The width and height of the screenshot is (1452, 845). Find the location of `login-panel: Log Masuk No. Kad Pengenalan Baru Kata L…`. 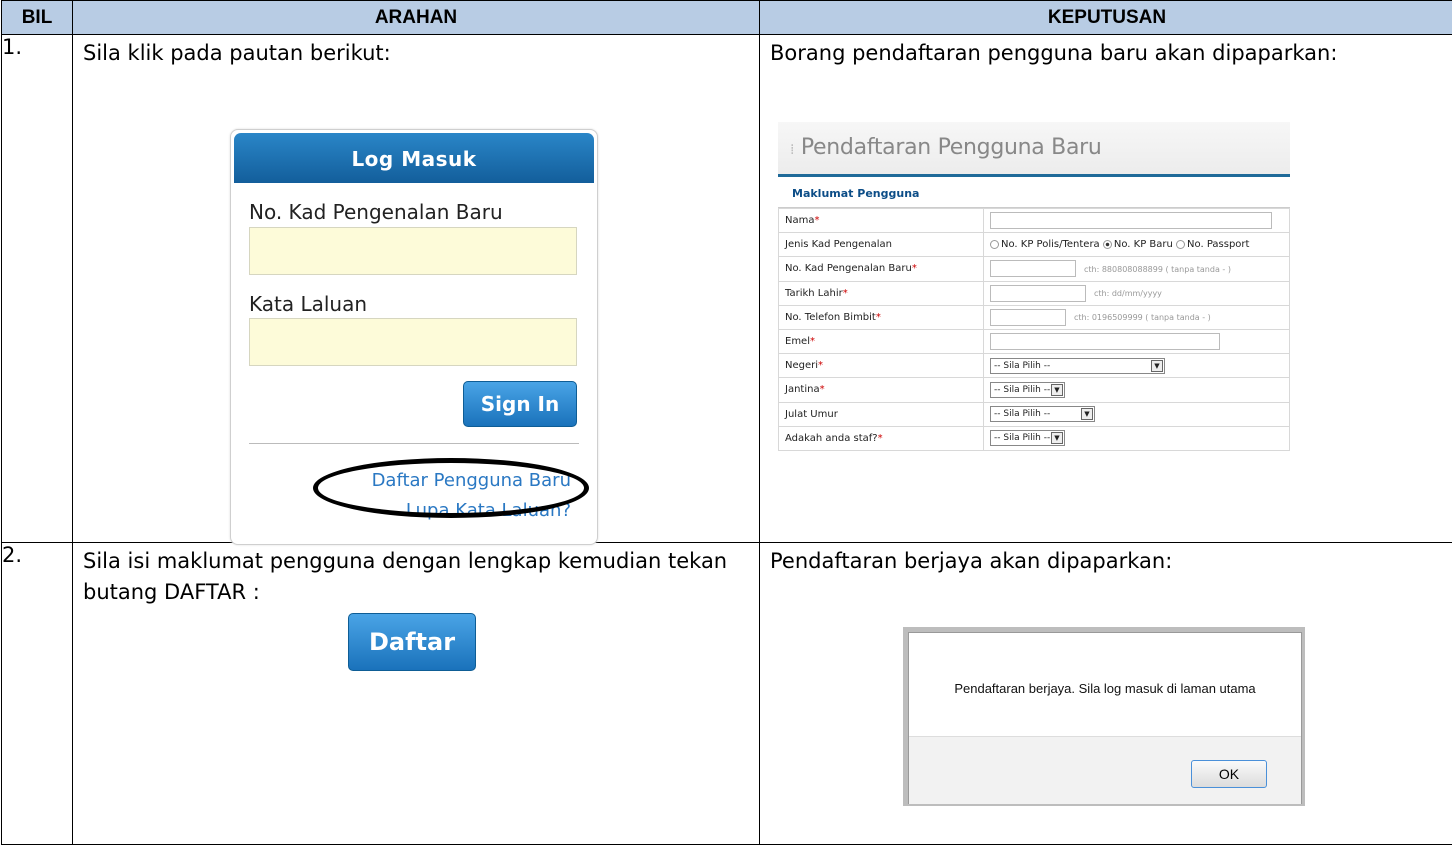

login-panel: Log Masuk No. Kad Pengenalan Baru Kata L… is located at coordinates (414, 337).